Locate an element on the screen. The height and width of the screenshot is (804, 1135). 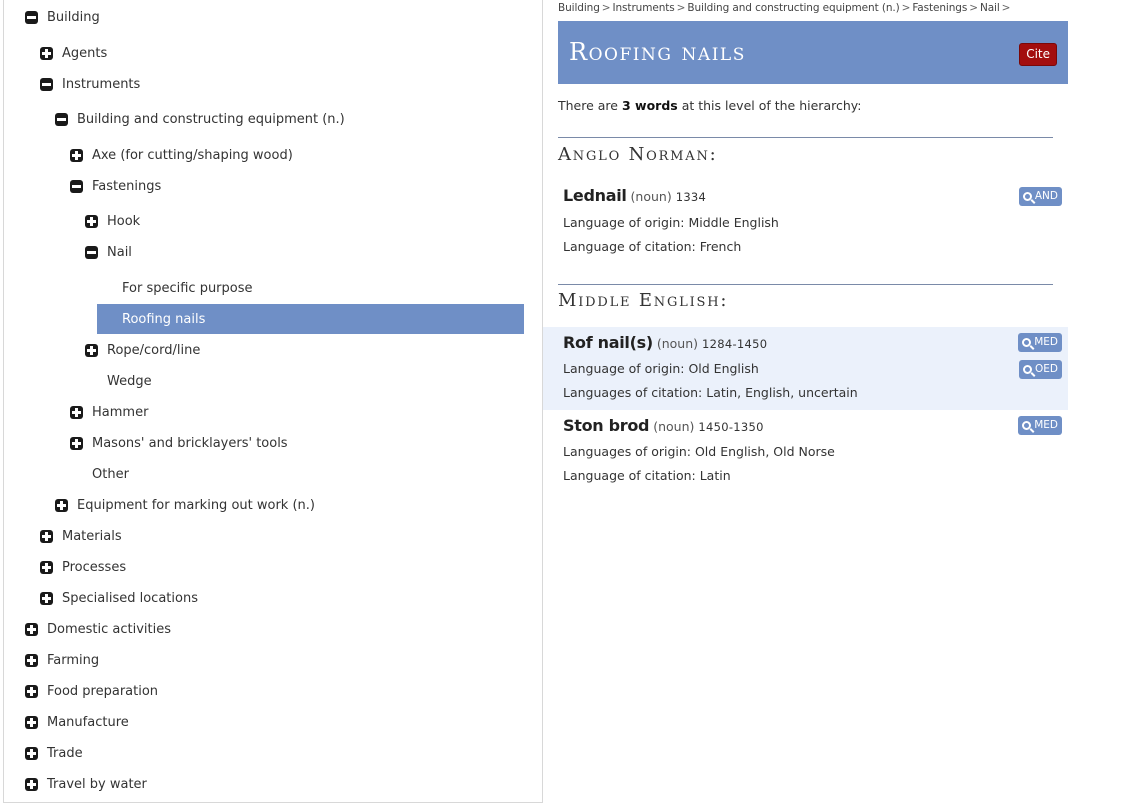
tree-node-building: Building is located at coordinates (62, 17).